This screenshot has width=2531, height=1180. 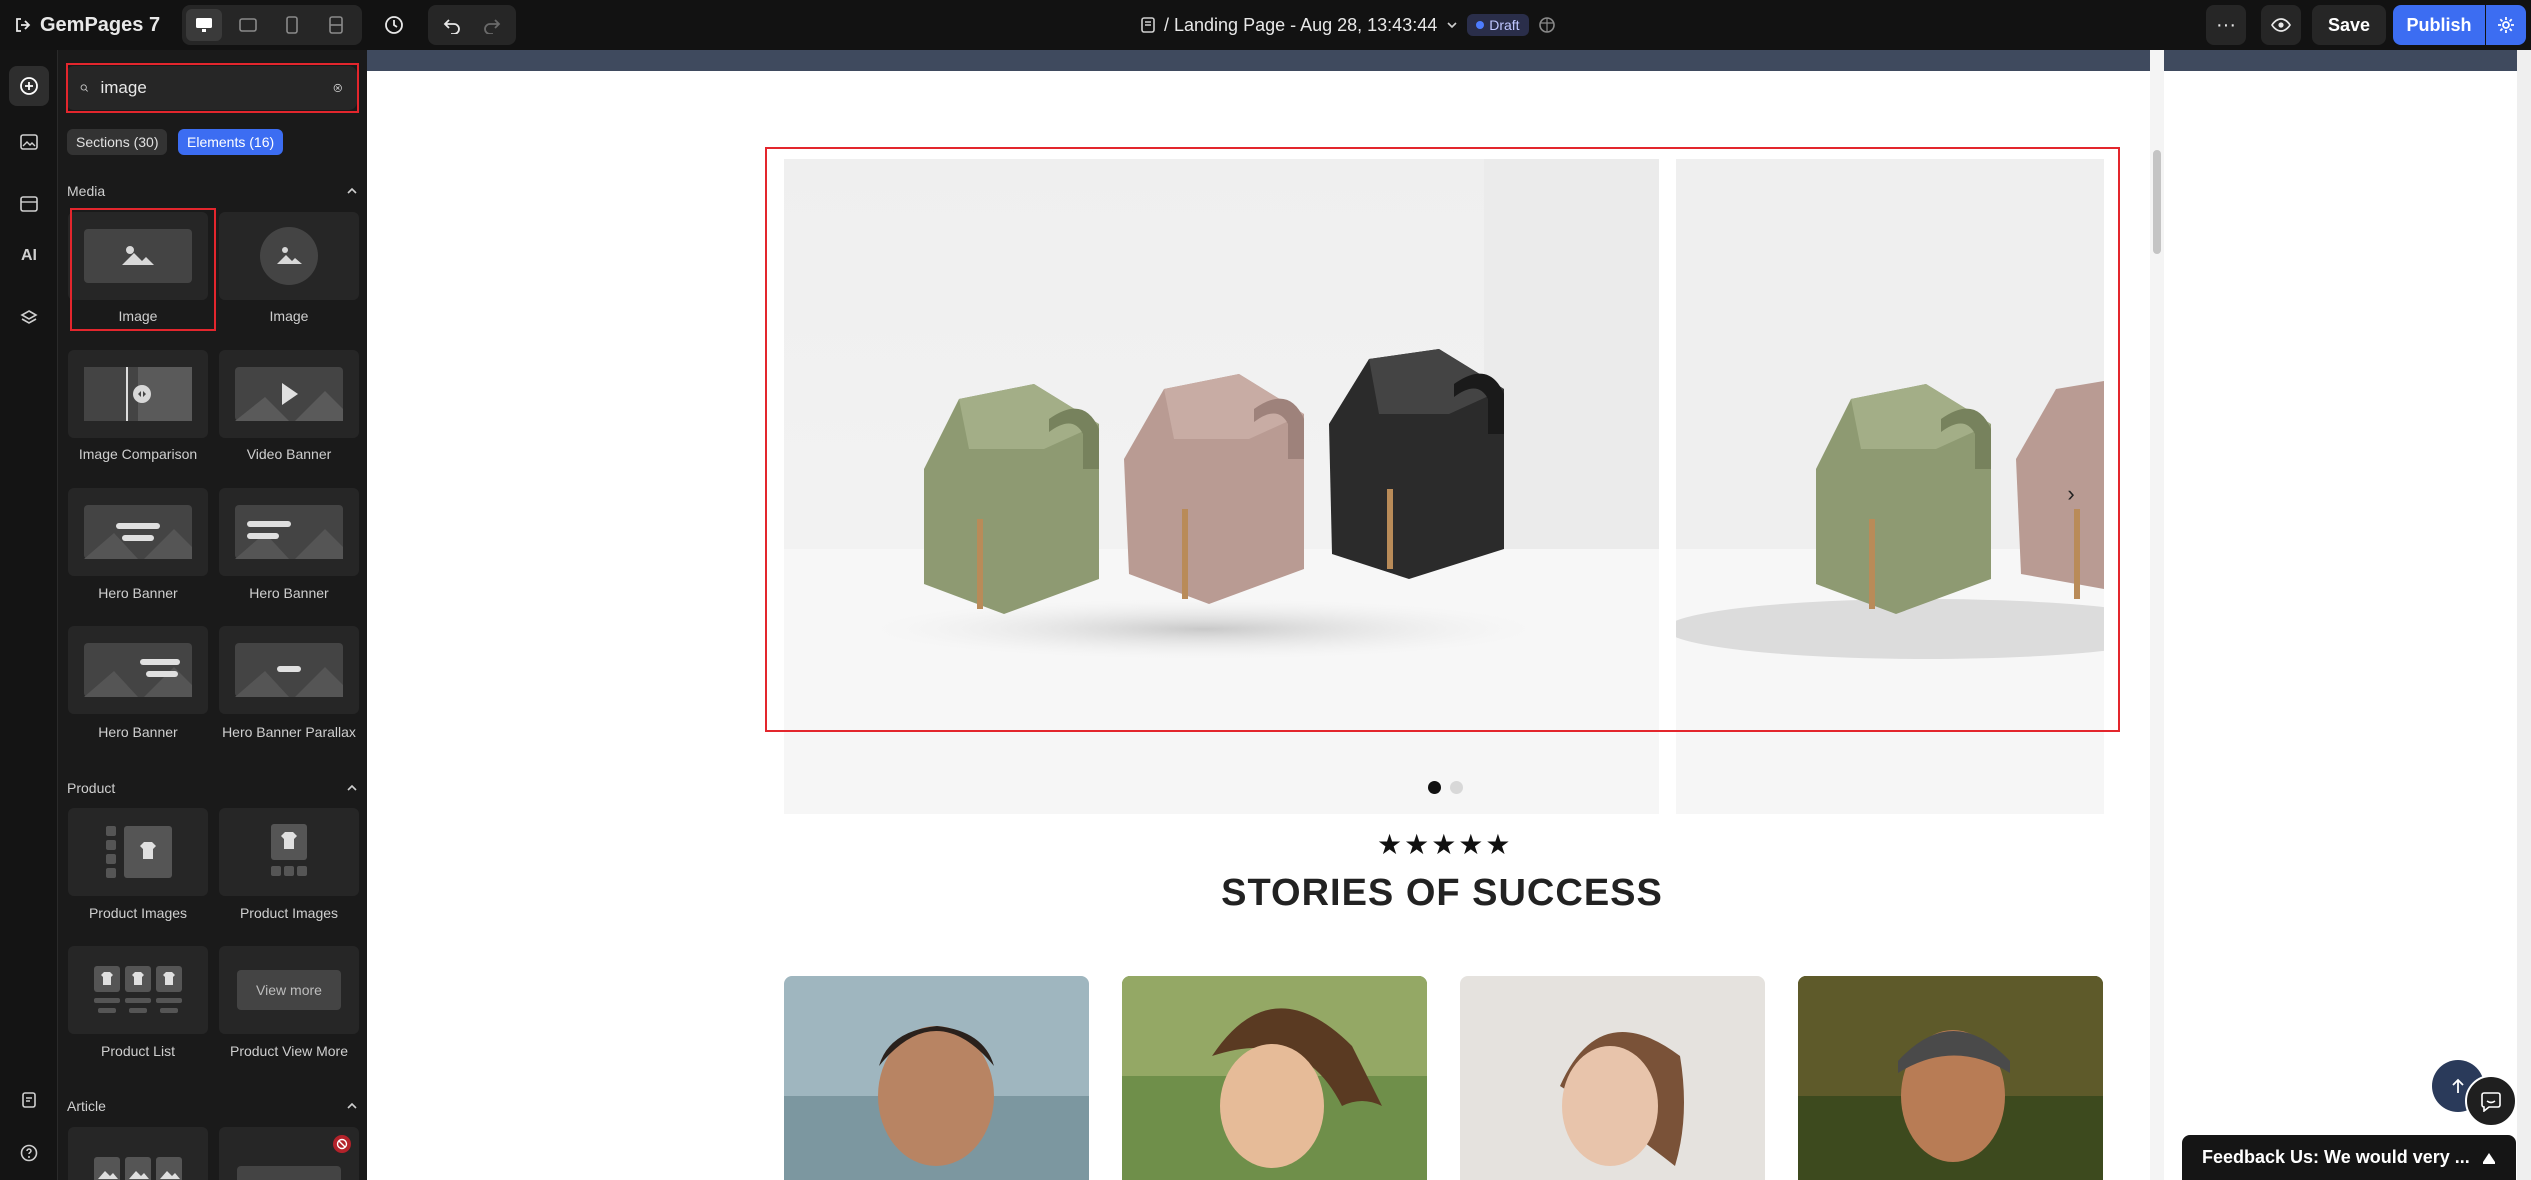 I want to click on element-product-list-tile, so click(x=138, y=990).